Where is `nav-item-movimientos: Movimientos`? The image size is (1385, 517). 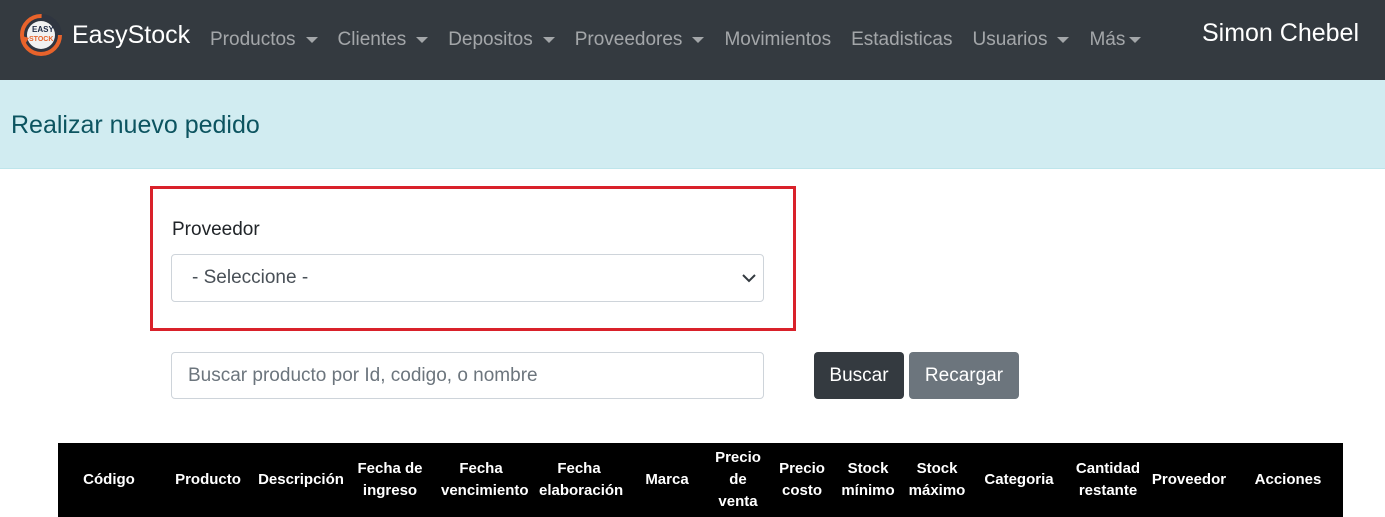 nav-item-movimientos: Movimientos is located at coordinates (777, 40).